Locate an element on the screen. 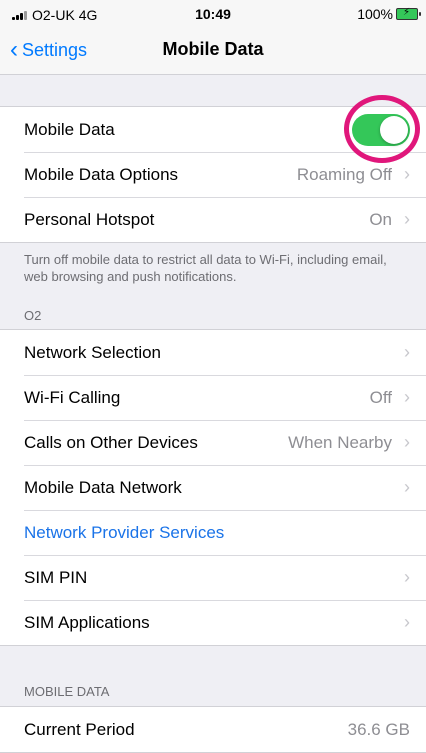  wifi-calling-value: Off is located at coordinates (380, 397).